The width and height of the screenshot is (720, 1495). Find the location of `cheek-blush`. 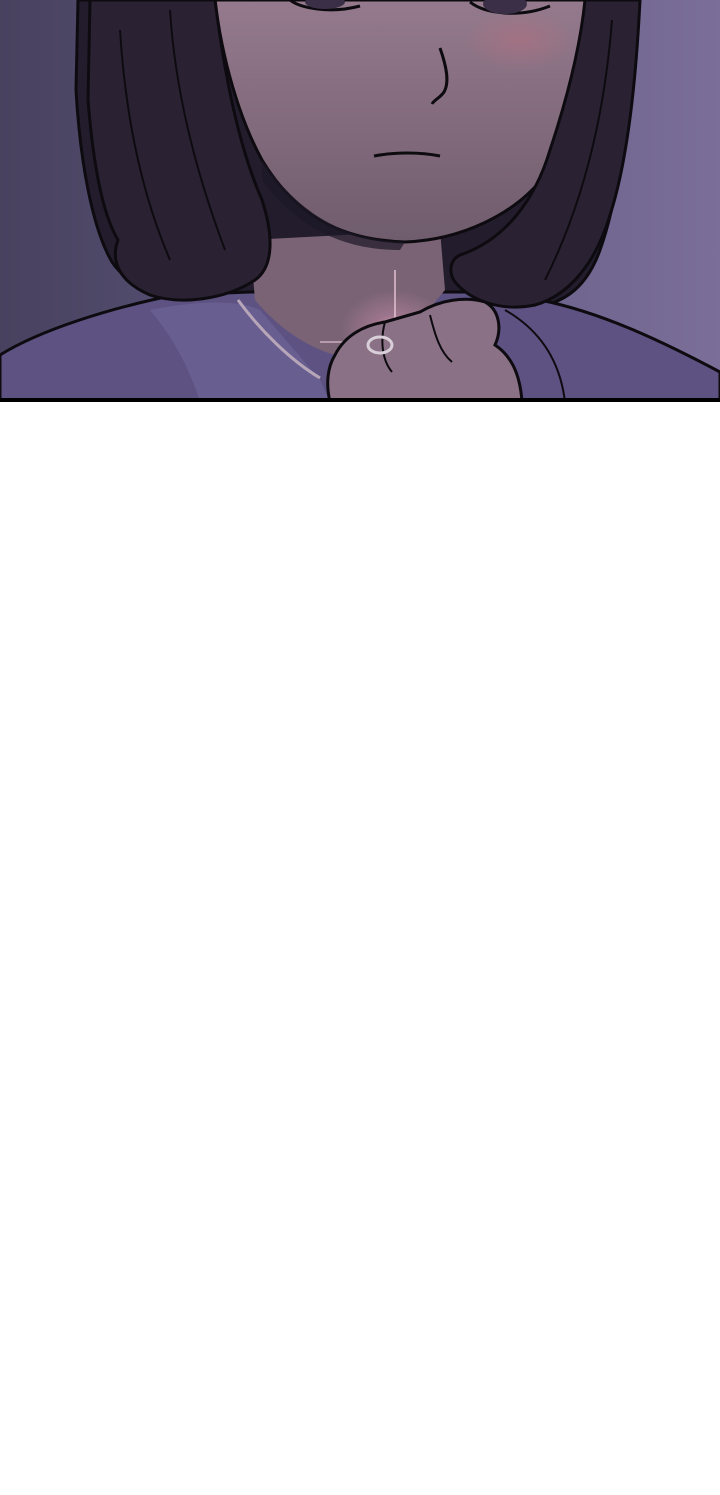

cheek-blush is located at coordinates (520, 40).